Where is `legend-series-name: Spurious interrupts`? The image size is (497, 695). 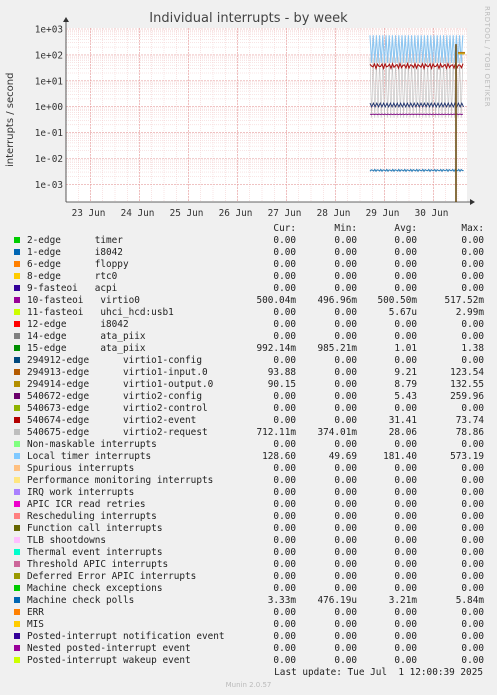
legend-series-name: Spurious interrupts is located at coordinates (81, 468).